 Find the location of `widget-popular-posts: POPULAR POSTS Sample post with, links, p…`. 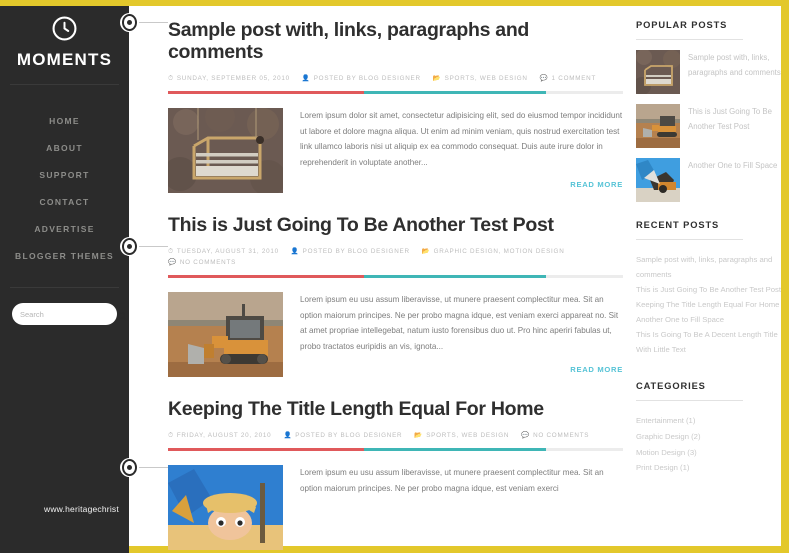

widget-popular-posts: POPULAR POSTS Sample post with, links, p… is located at coordinates (708, 108).